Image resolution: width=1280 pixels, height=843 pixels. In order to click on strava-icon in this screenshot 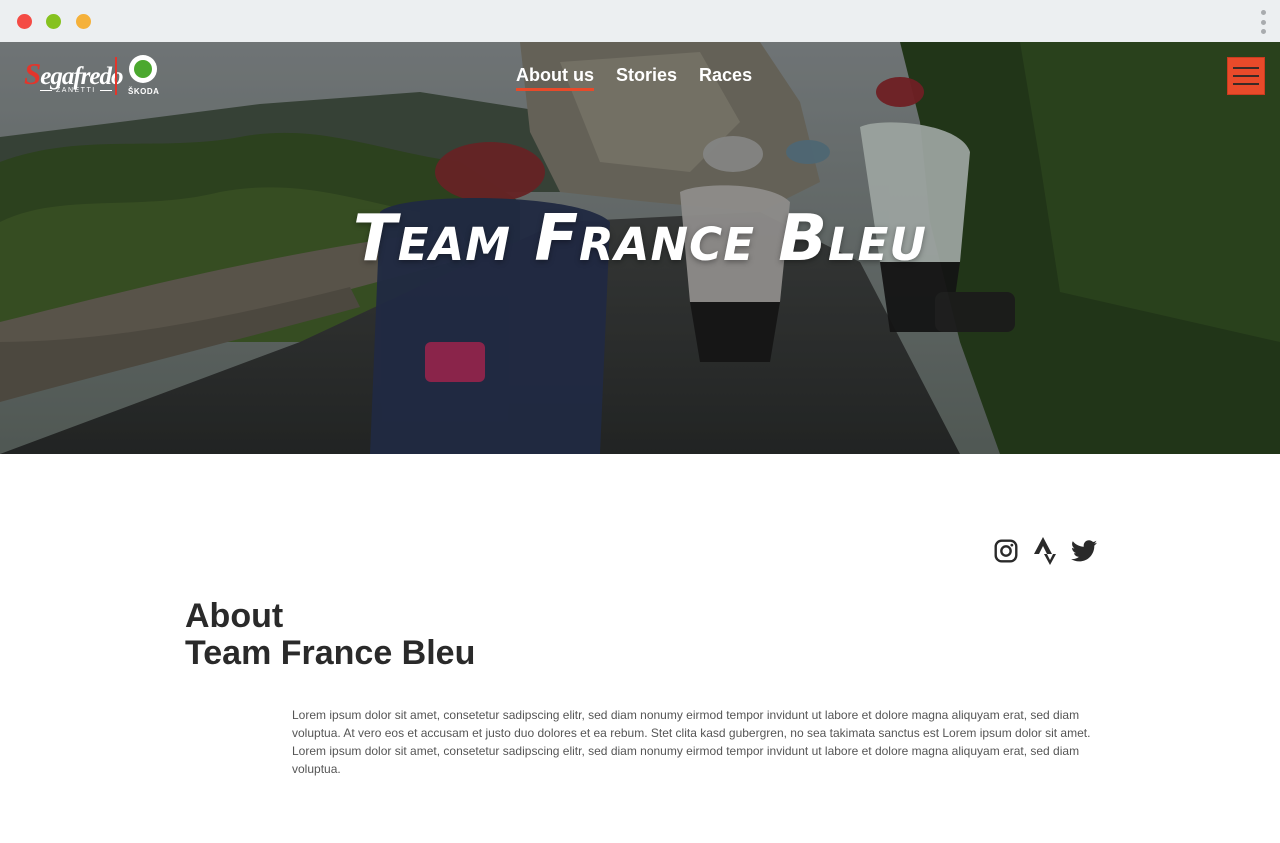, I will do `click(1045, 551)`.